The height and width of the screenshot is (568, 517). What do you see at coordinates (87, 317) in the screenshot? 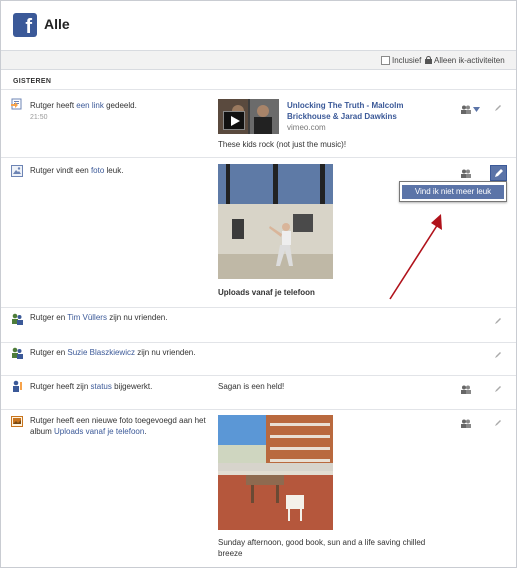
I see `friend-link: Tim Vüllers` at bounding box center [87, 317].